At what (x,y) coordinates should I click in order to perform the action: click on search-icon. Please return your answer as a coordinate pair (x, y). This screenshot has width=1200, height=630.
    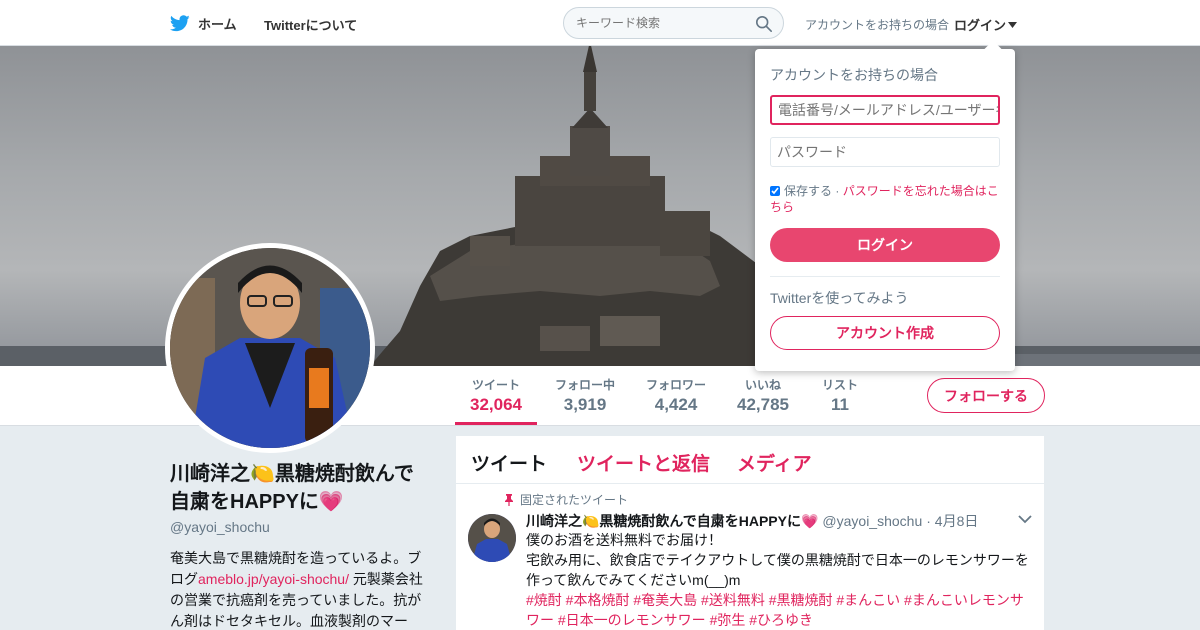
    Looking at the image, I should click on (764, 24).